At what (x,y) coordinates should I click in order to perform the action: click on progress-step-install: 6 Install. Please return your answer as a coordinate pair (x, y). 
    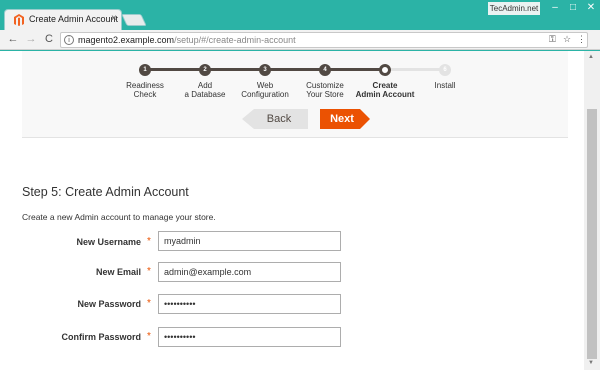
    Looking at the image, I should click on (445, 73).